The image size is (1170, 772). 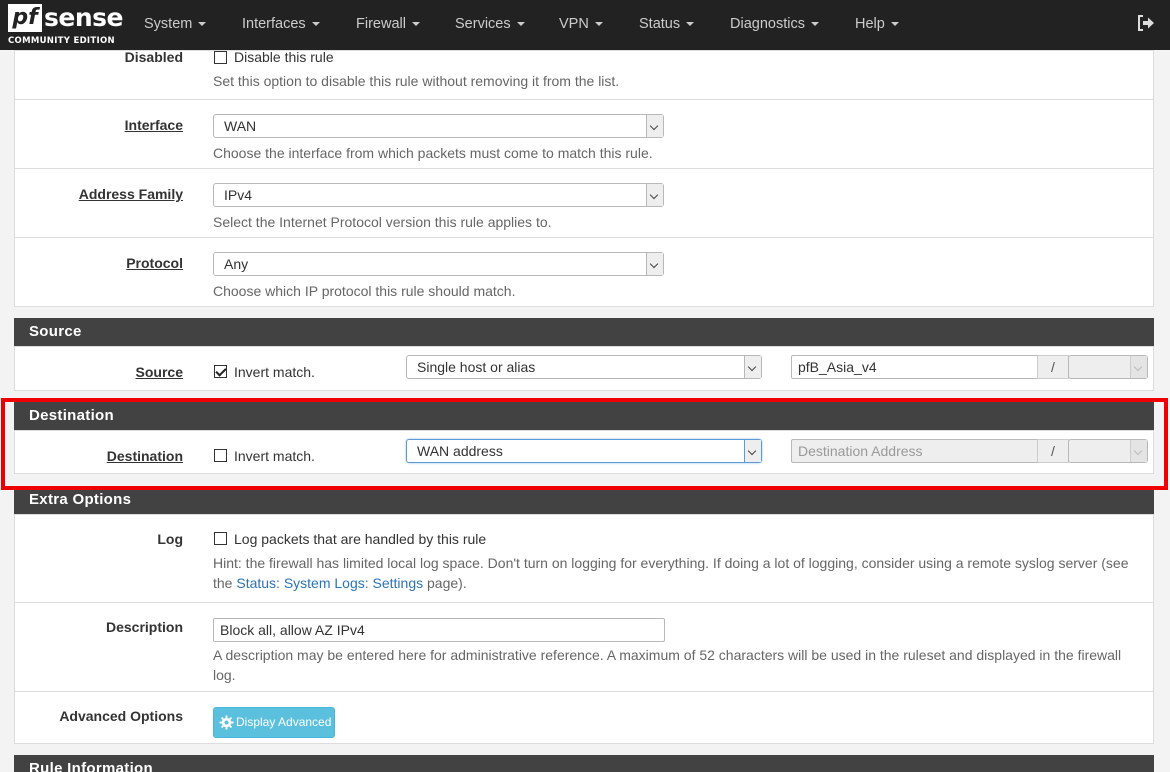 I want to click on source-type-select: Single host or alias, so click(x=584, y=367).